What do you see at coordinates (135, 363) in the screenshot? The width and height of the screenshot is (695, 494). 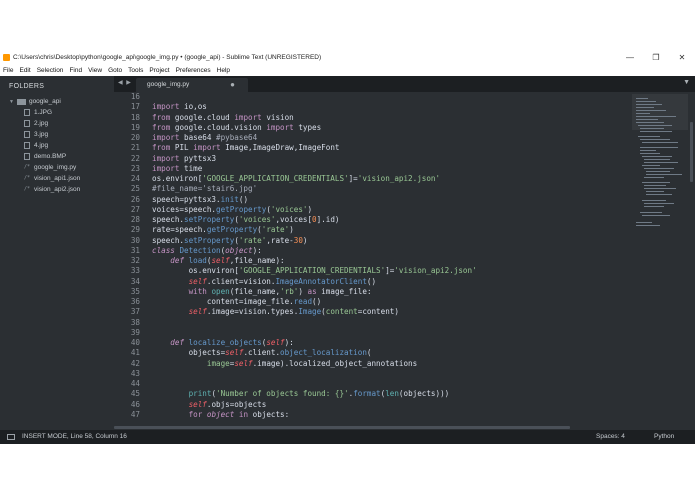 I see `line-number: 42` at bounding box center [135, 363].